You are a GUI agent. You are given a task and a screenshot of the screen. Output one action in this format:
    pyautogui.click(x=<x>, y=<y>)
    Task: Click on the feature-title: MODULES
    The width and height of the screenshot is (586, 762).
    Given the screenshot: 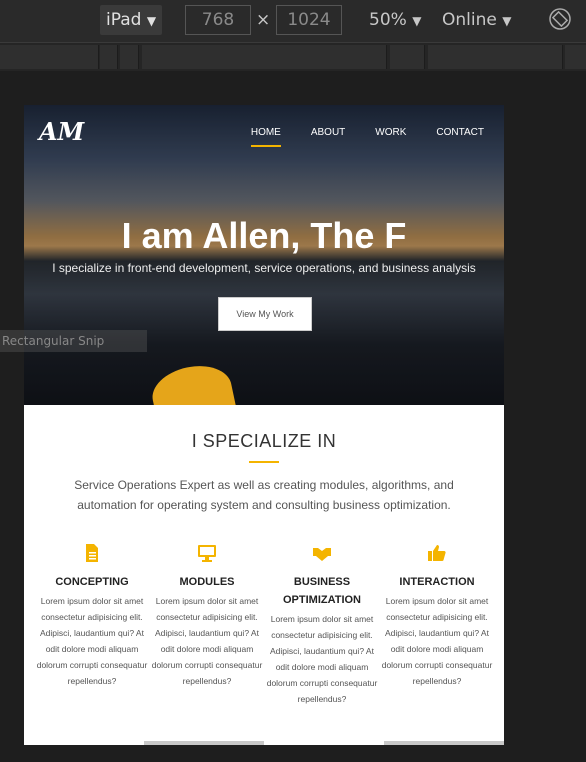 What is the action you would take?
    pyautogui.click(x=207, y=582)
    